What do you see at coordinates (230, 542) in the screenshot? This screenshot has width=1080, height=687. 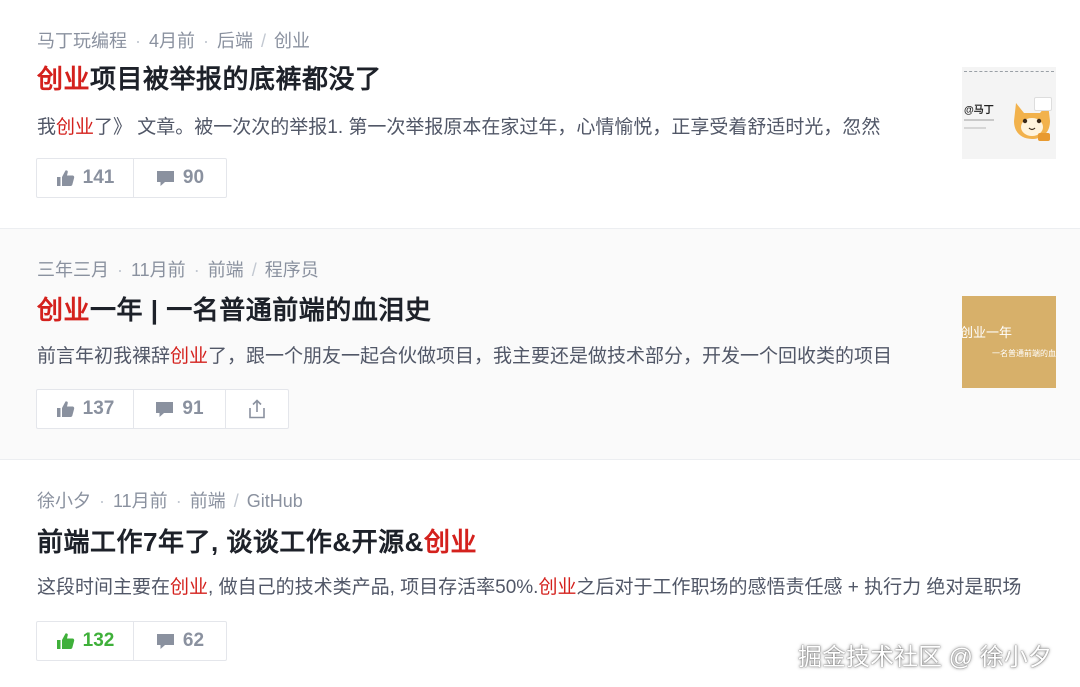 I see `title-text: 前端工作7年了, 谈谈工作&开源&` at bounding box center [230, 542].